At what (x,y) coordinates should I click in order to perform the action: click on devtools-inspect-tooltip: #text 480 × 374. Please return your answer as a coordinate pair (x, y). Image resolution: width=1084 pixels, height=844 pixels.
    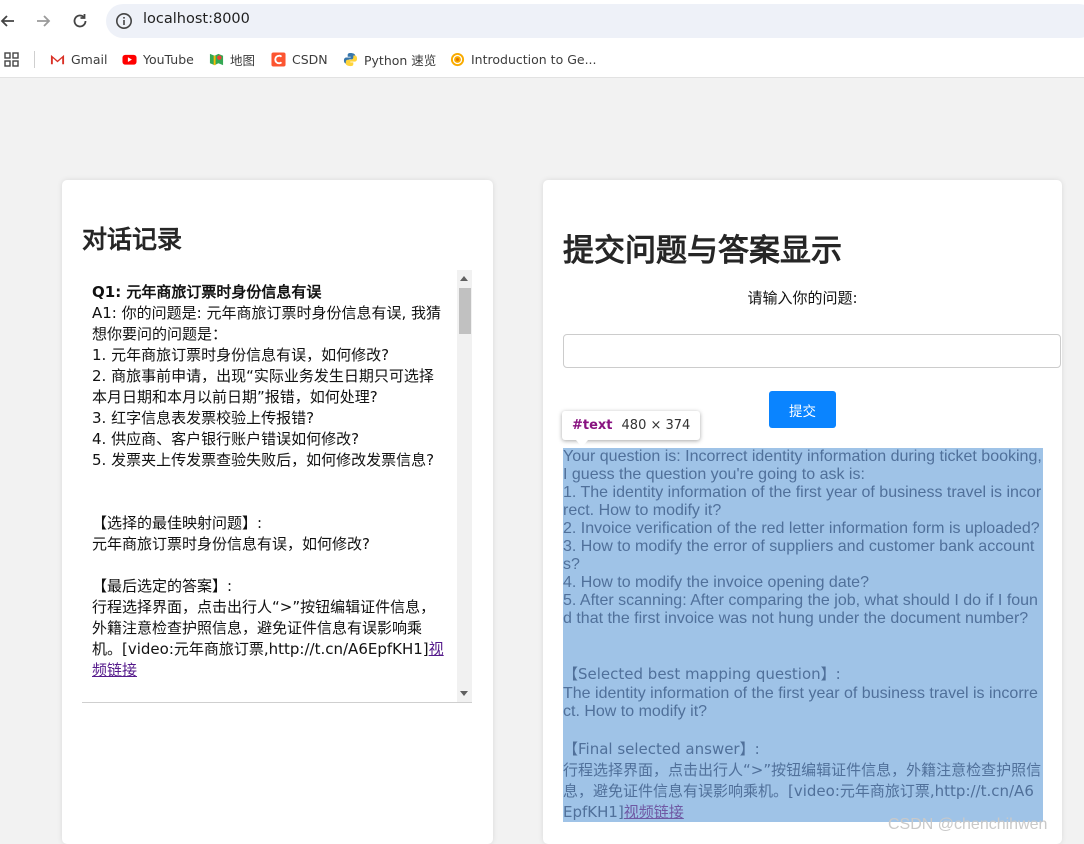
    Looking at the image, I should click on (631, 425).